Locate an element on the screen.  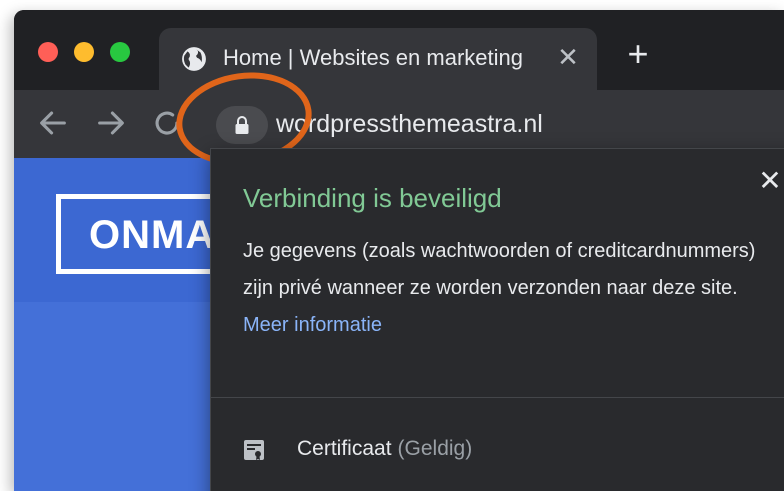
certificate-row: Certificaat (Geldig) is located at coordinates (513, 451).